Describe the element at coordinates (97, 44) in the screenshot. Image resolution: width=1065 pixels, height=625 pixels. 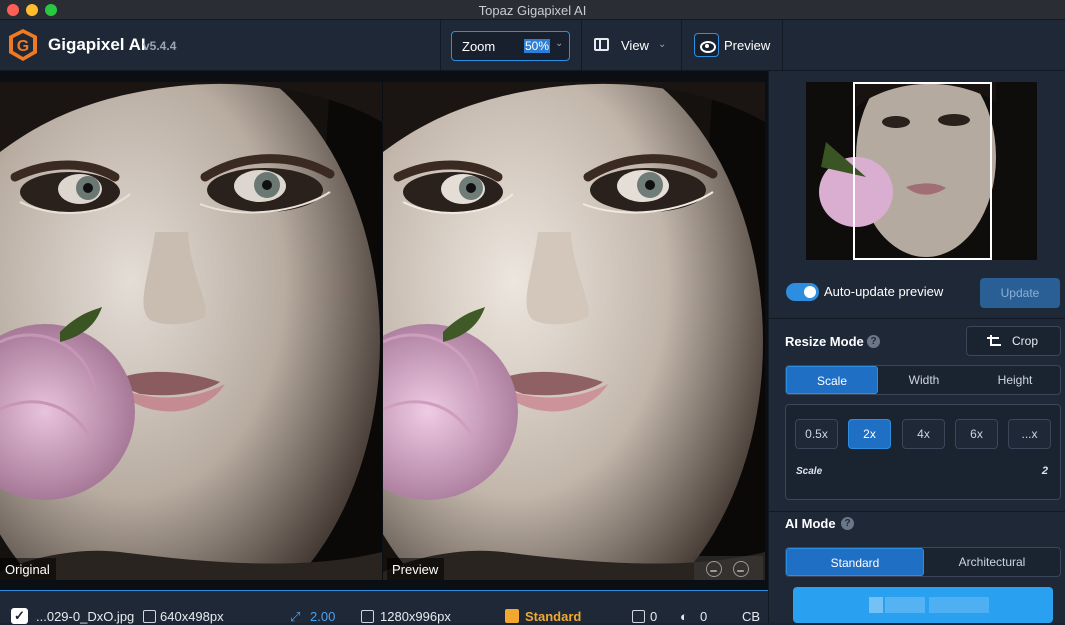
I see `app-name: Gigapixel AI` at that location.